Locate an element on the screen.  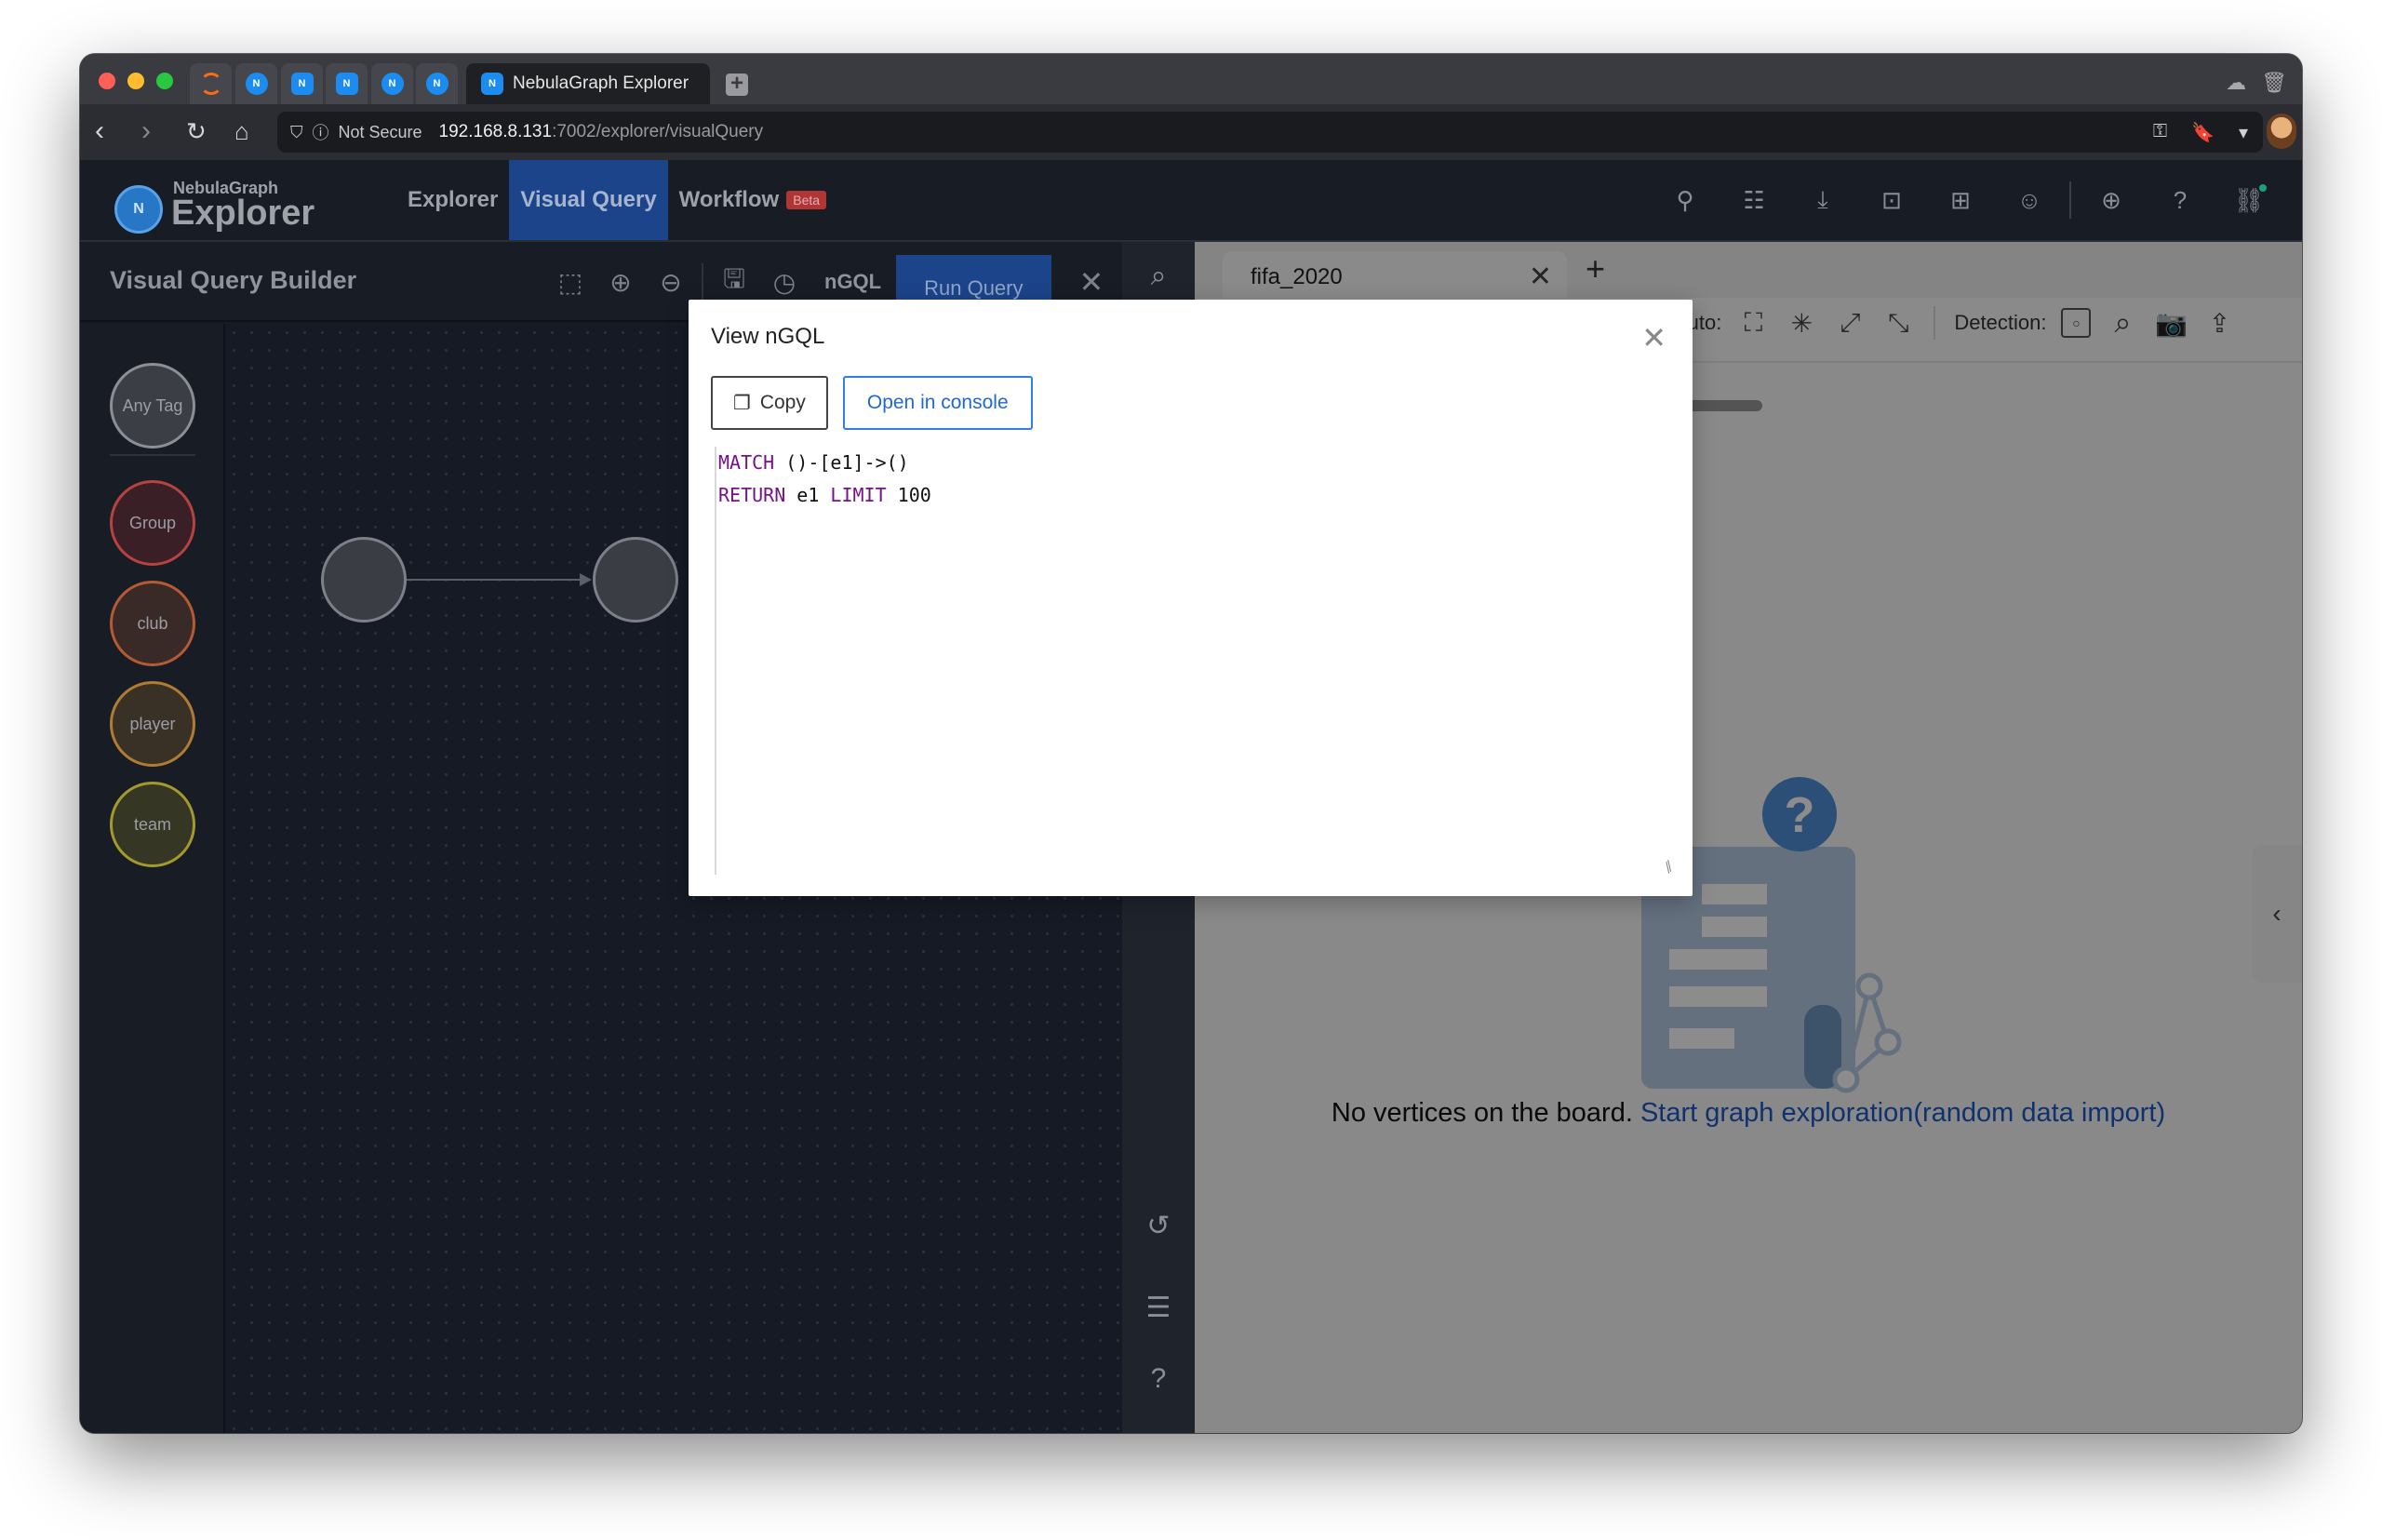
browser-tab-bar: N N N N N N NebulaGraph Explorer + ☁ 🗑 is located at coordinates (1191, 79).